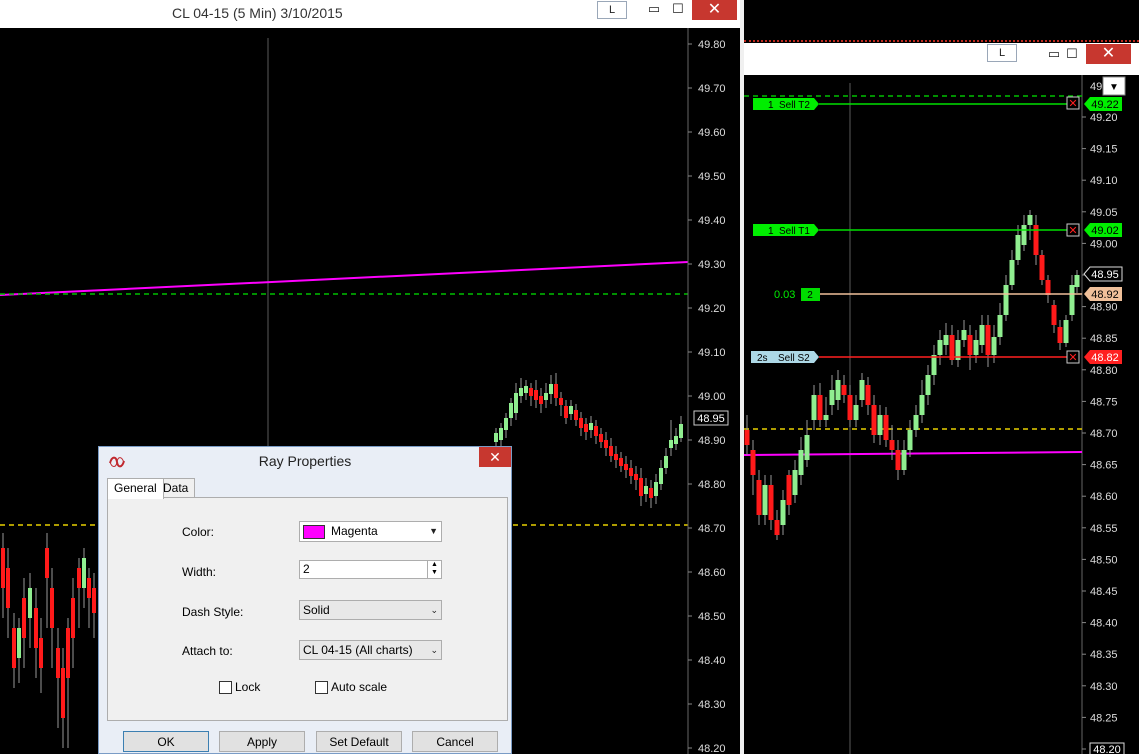 This screenshot has height=754, width=1139. I want to click on color-select: Magenta ▼, so click(370, 531).